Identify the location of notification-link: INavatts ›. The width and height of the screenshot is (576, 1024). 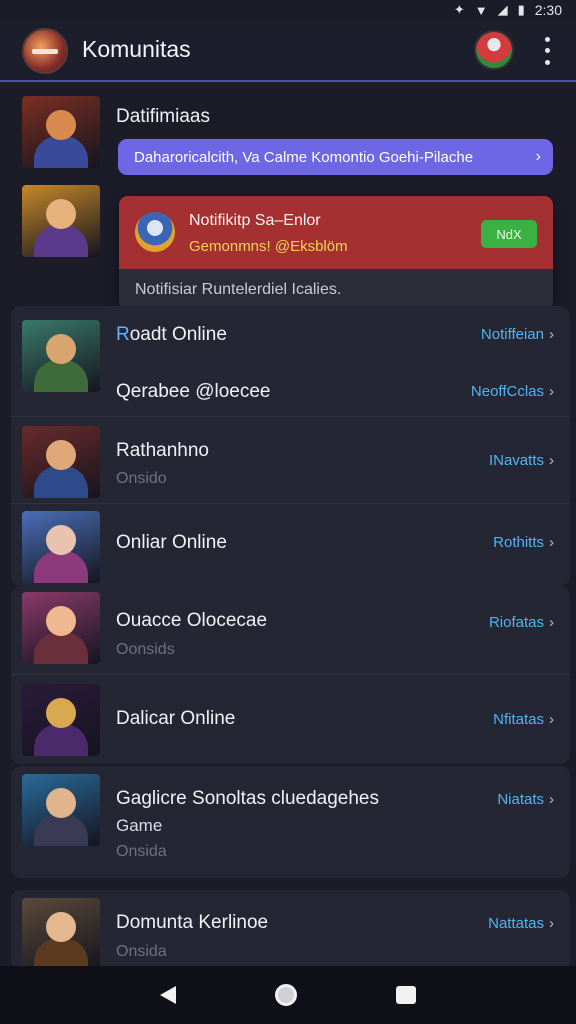
(521, 460).